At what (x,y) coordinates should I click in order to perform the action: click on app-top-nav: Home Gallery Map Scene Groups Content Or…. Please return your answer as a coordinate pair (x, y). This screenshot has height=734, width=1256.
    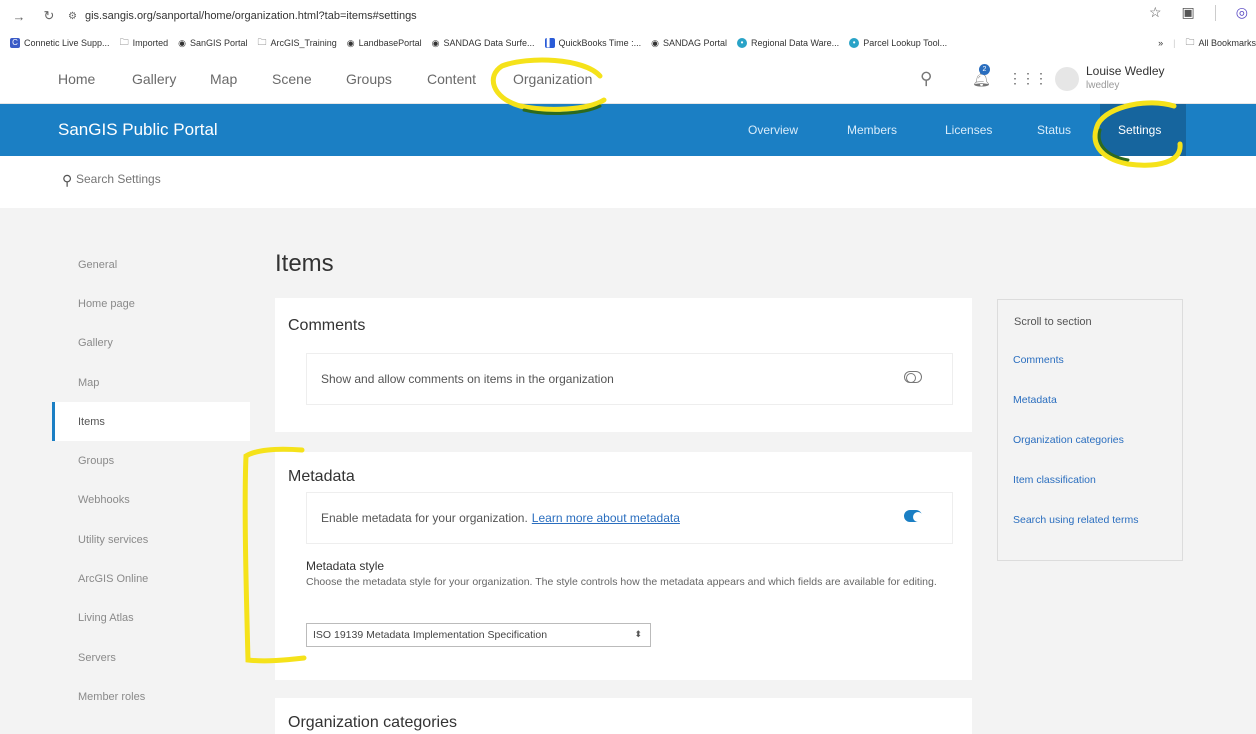
    Looking at the image, I should click on (628, 79).